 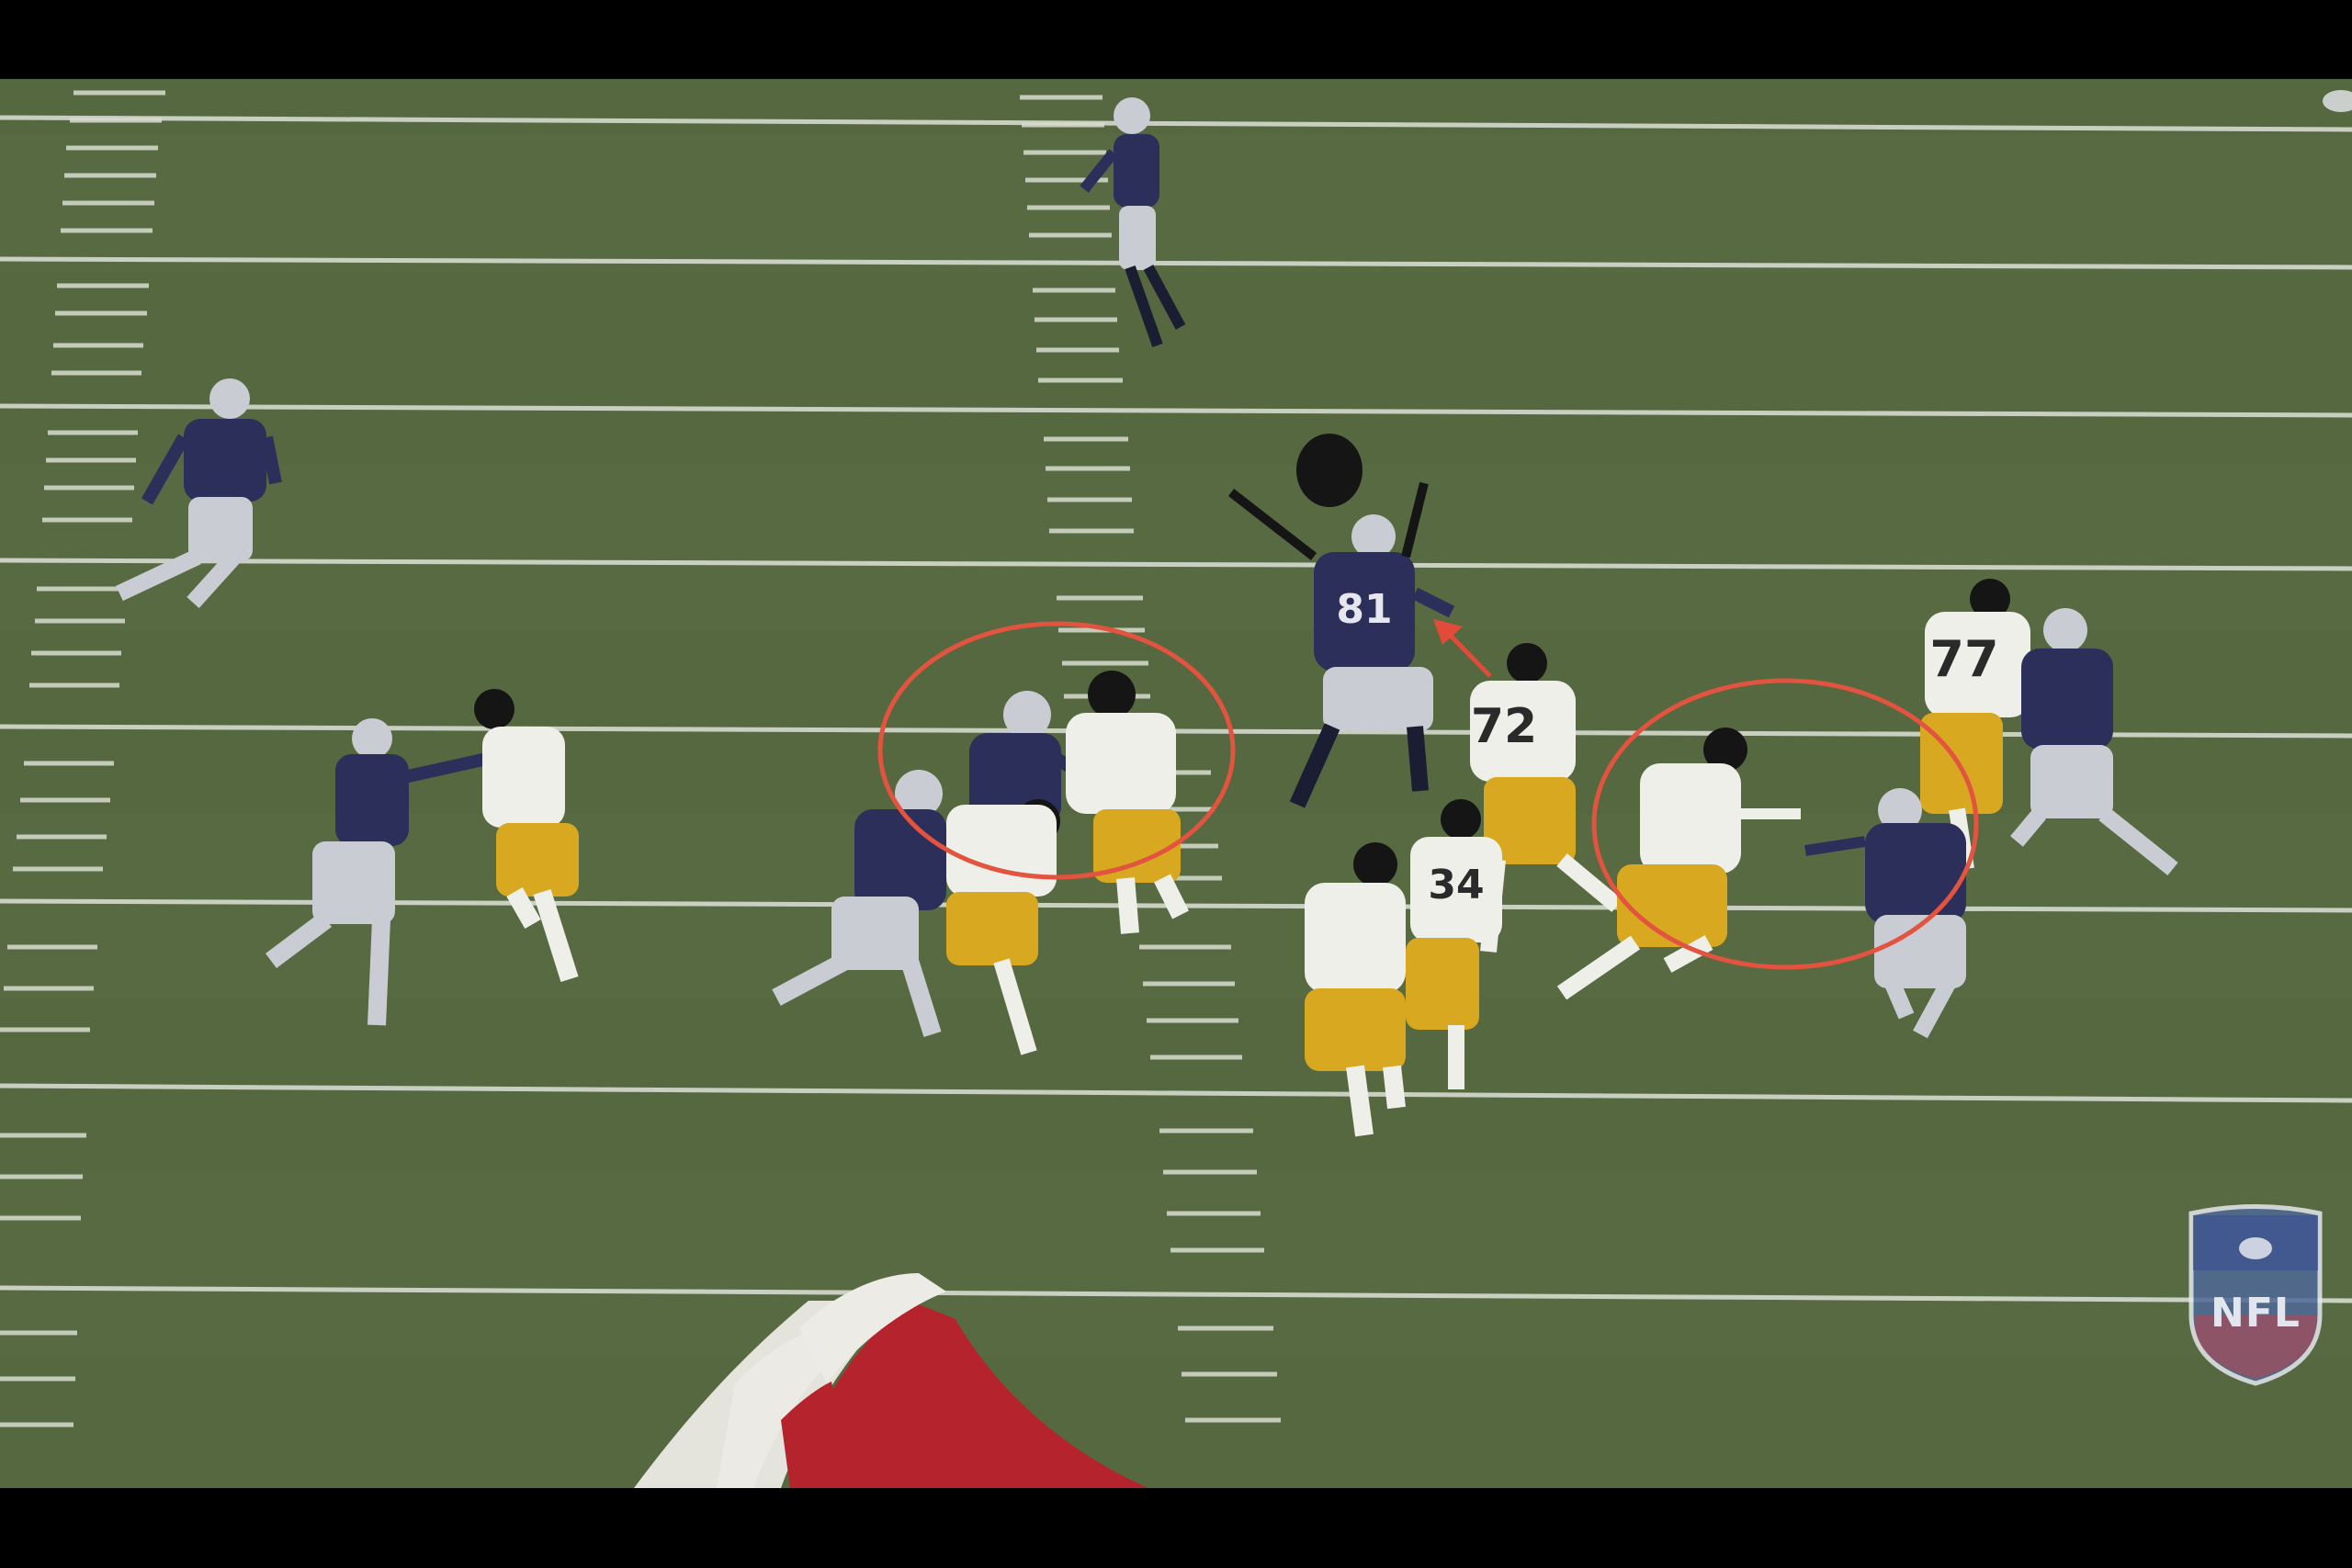 I want to click on jersey-number-81: 81, so click(x=1364, y=610).